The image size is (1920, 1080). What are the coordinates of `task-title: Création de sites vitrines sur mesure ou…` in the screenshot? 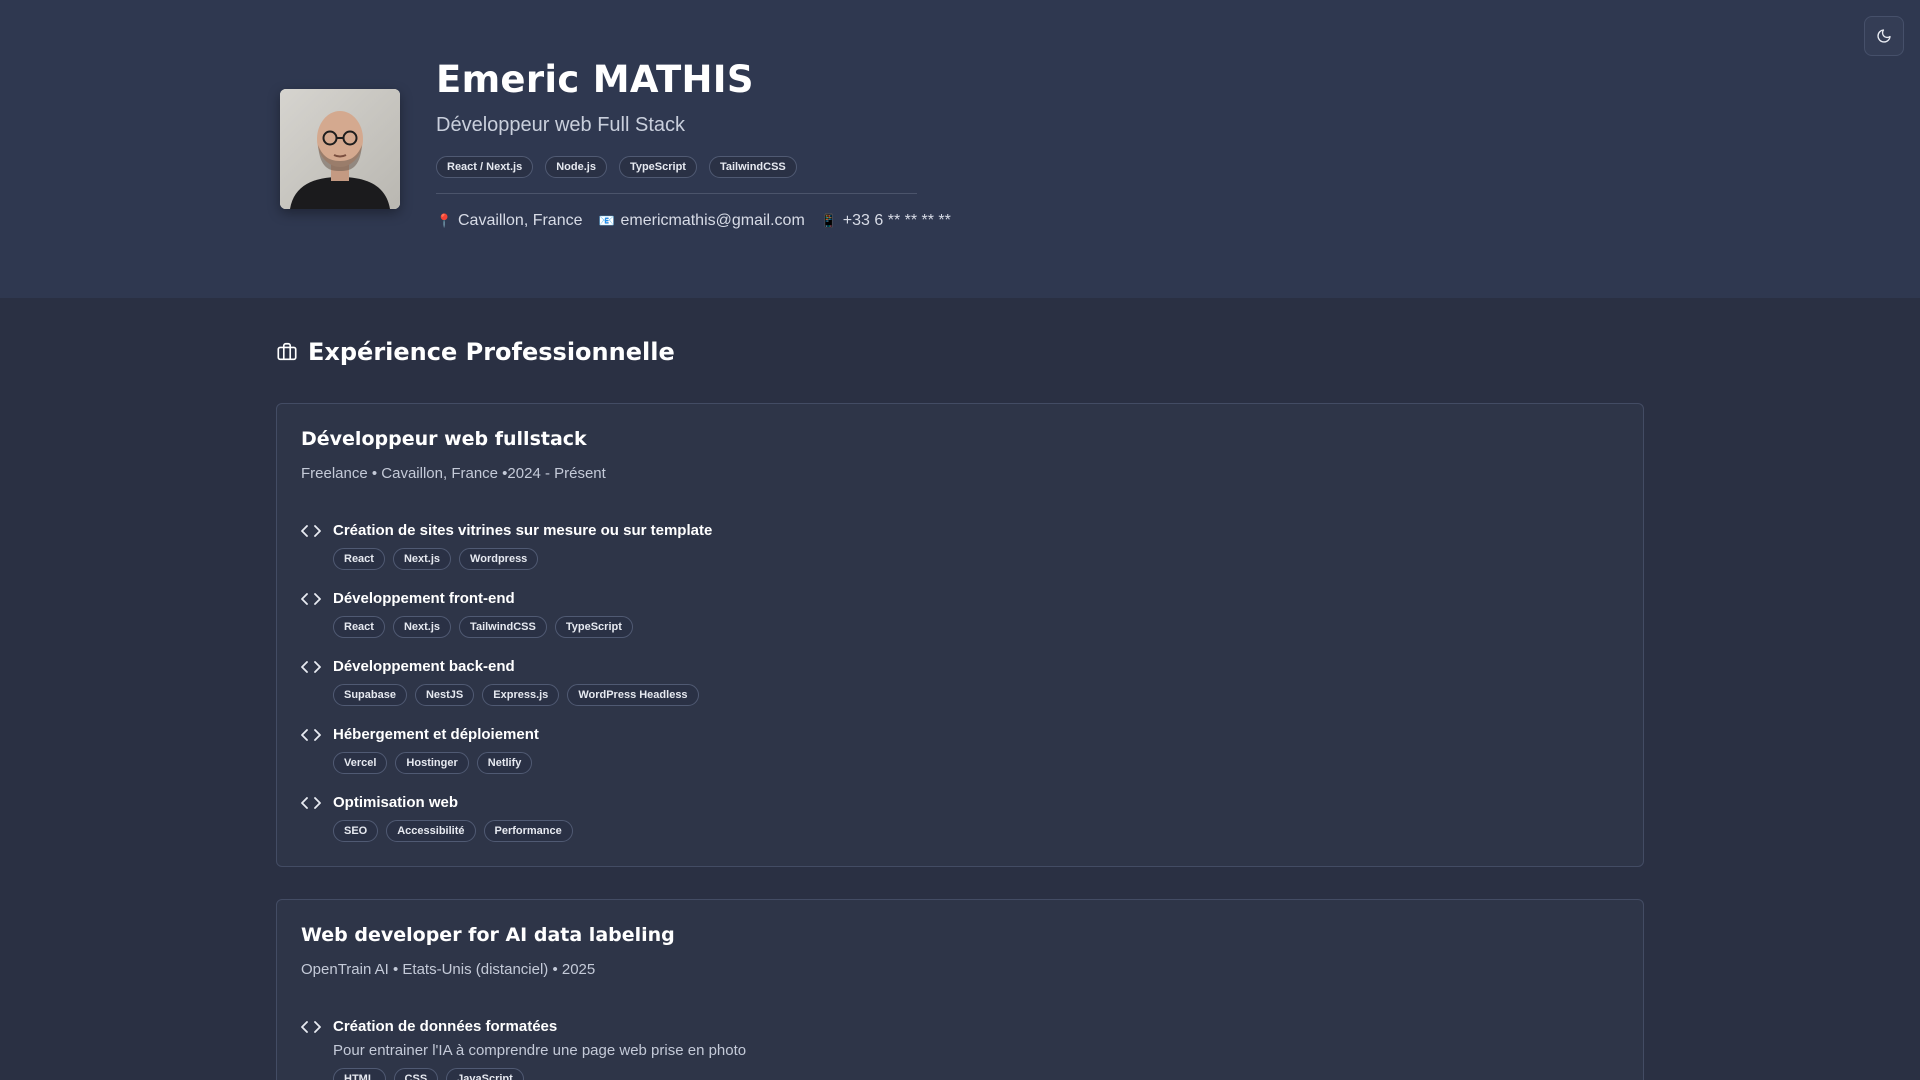 It's located at (523, 530).